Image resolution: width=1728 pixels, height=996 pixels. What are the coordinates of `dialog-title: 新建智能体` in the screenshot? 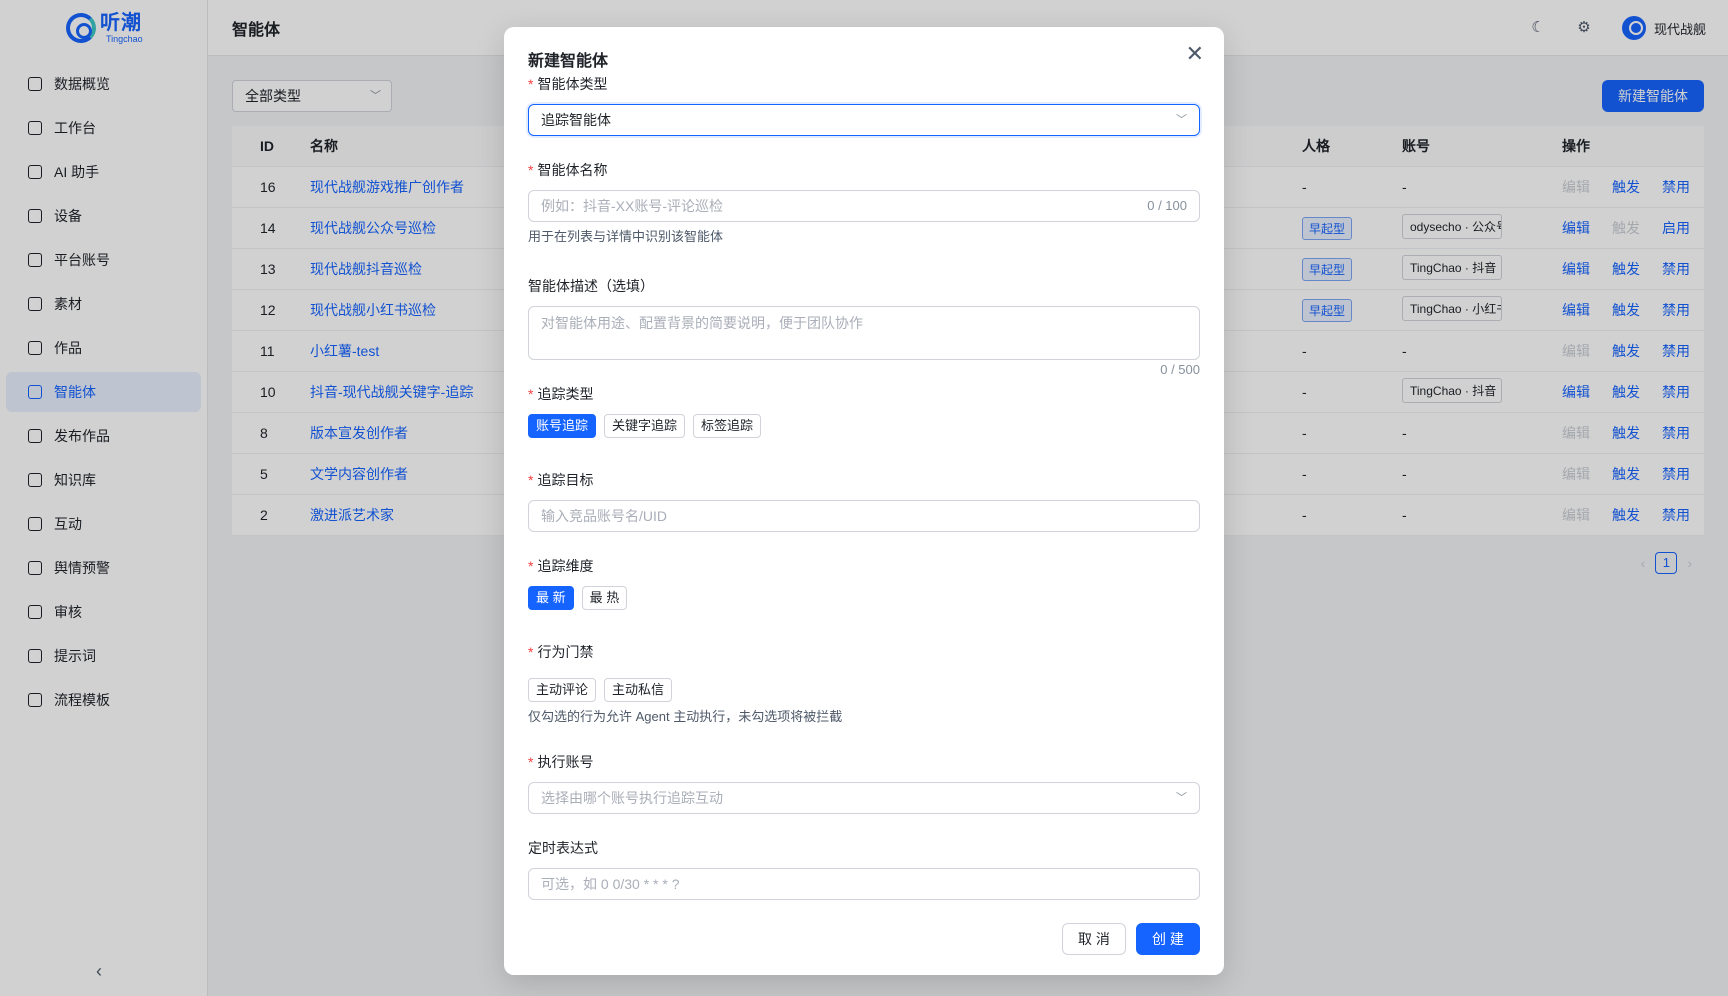 It's located at (568, 61).